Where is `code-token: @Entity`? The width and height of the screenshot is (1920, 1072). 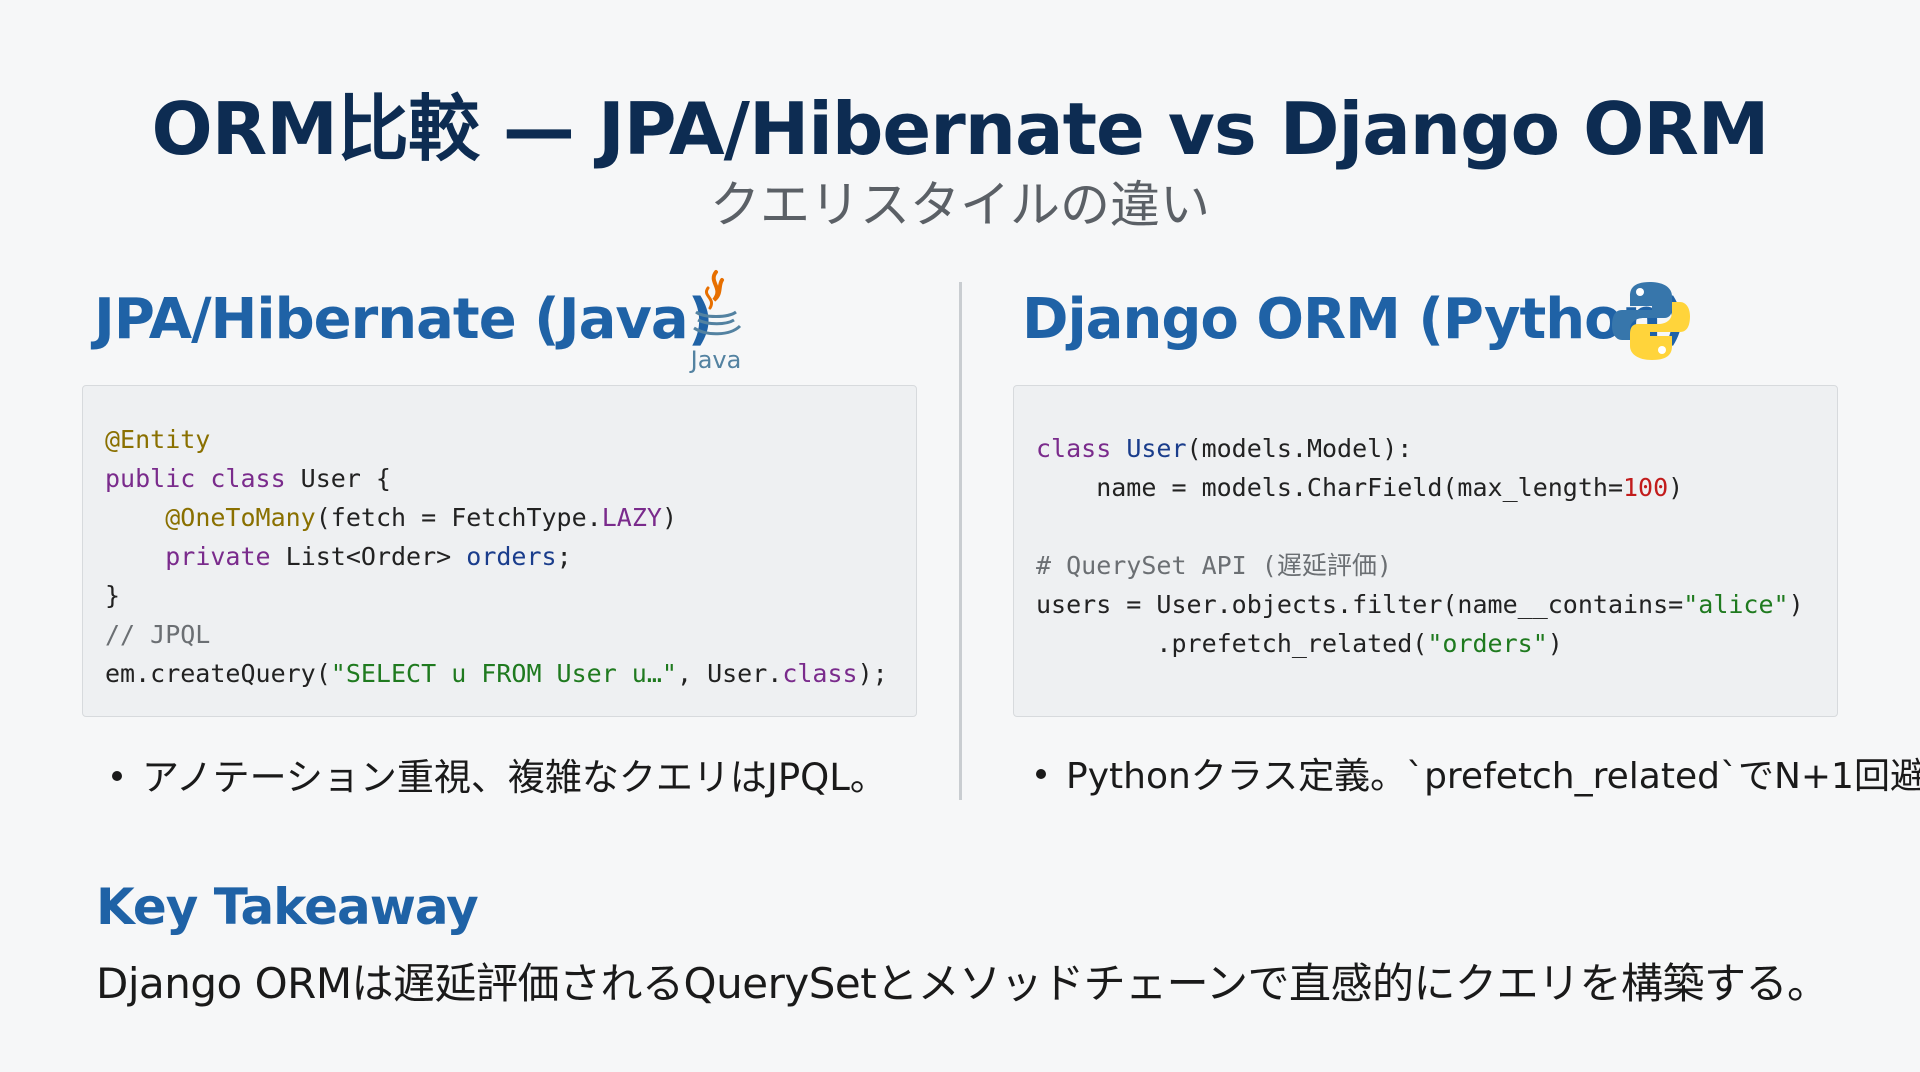
code-token: @Entity is located at coordinates (158, 439).